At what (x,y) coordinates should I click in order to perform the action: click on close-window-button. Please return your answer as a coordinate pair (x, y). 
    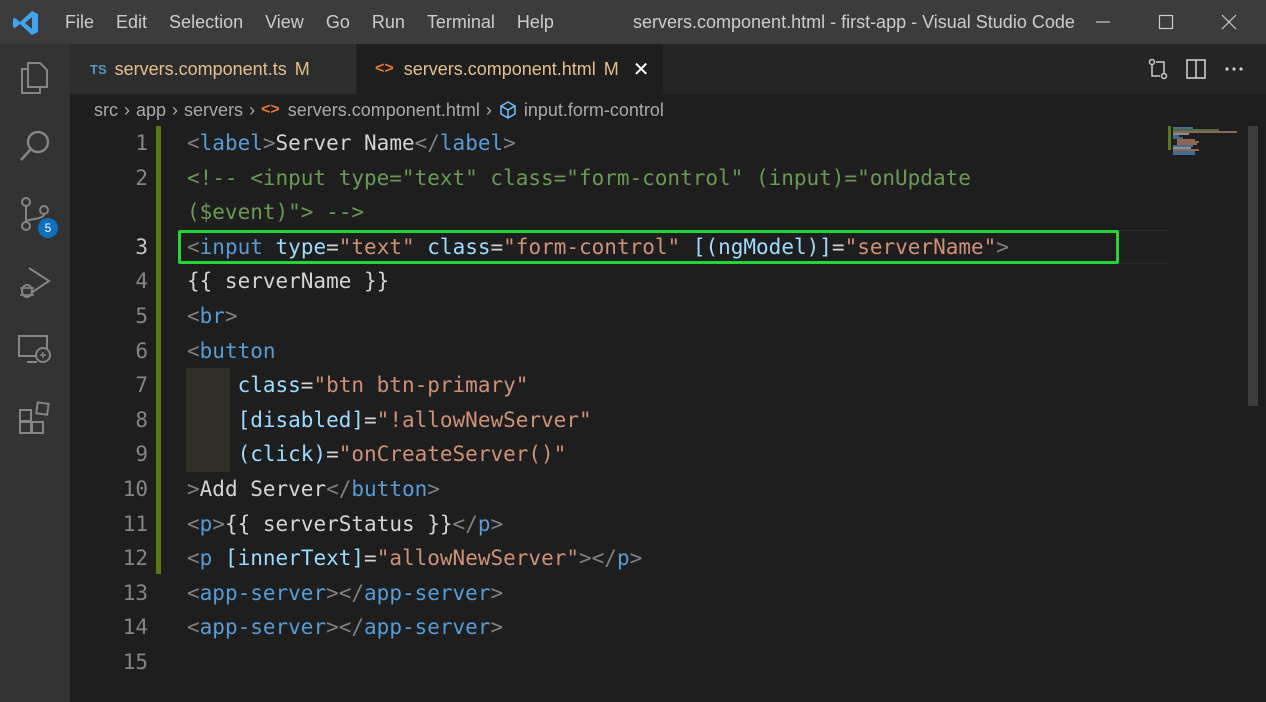
    Looking at the image, I should click on (1229, 22).